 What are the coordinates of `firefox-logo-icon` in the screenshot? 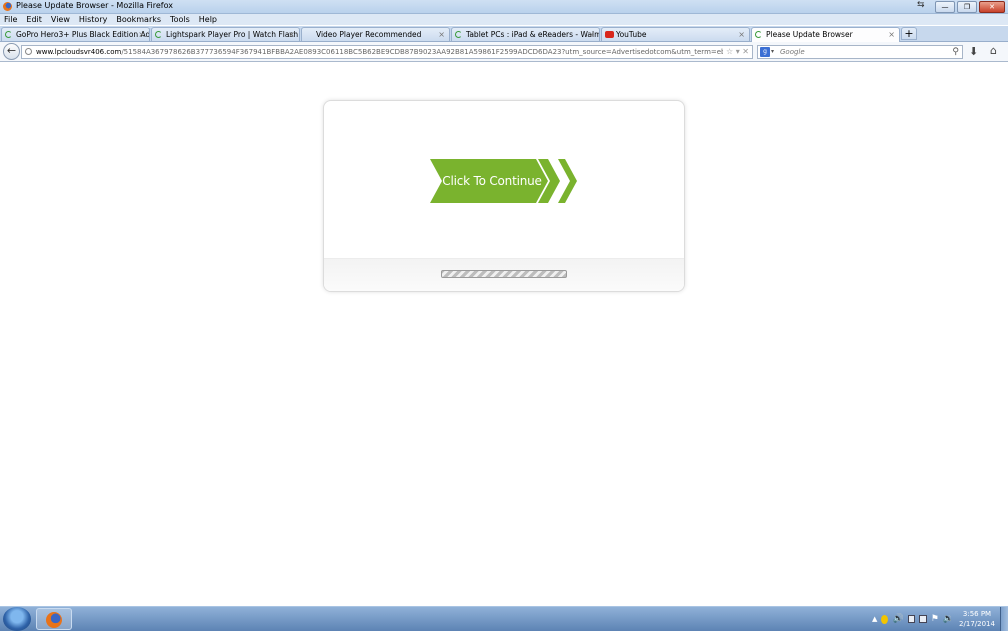 It's located at (7, 6).